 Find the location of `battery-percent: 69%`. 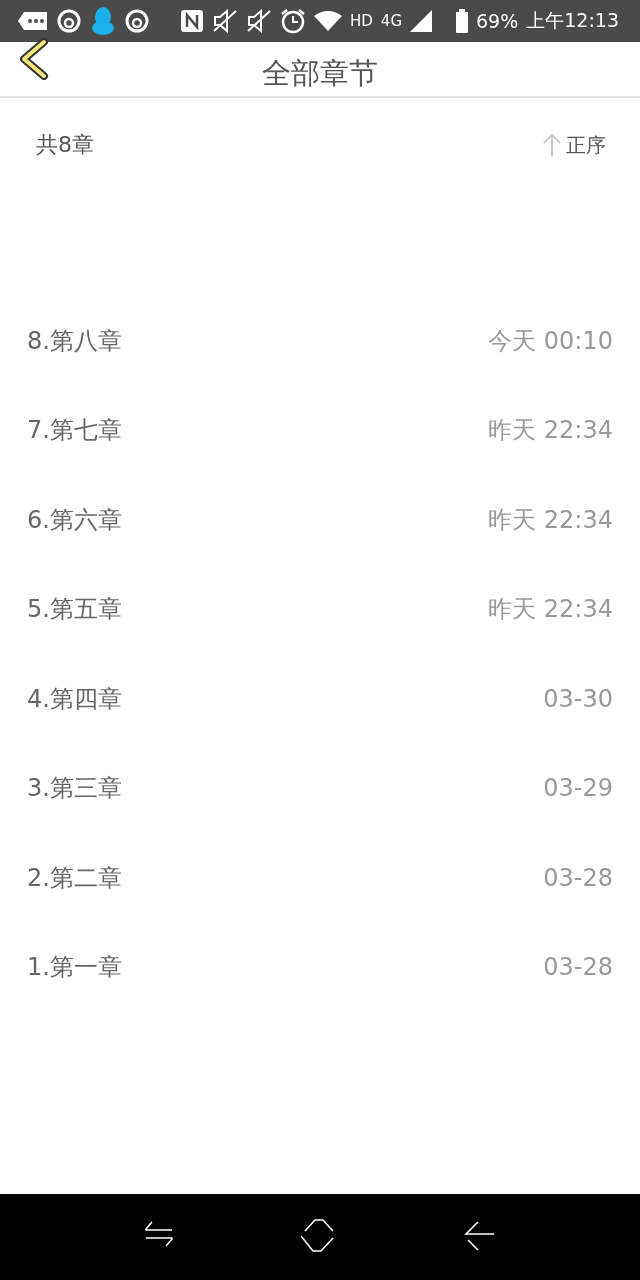

battery-percent: 69% is located at coordinates (497, 21).